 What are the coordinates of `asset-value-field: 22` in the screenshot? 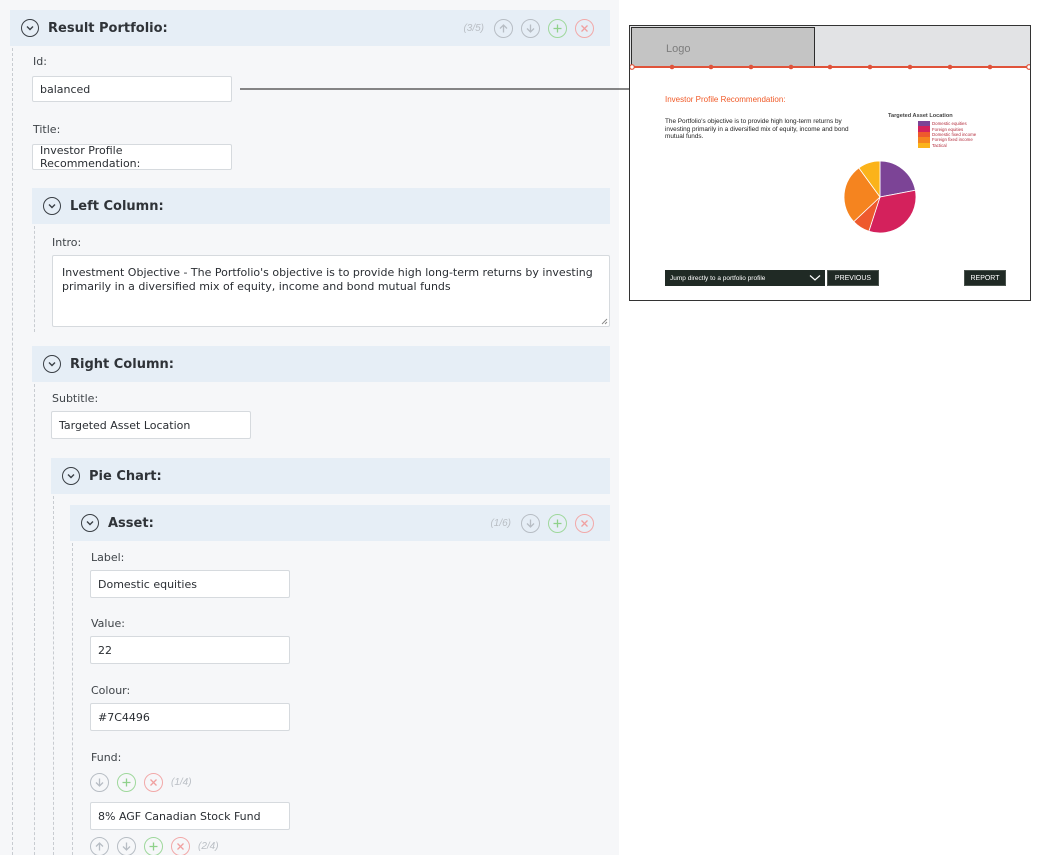 It's located at (190, 650).